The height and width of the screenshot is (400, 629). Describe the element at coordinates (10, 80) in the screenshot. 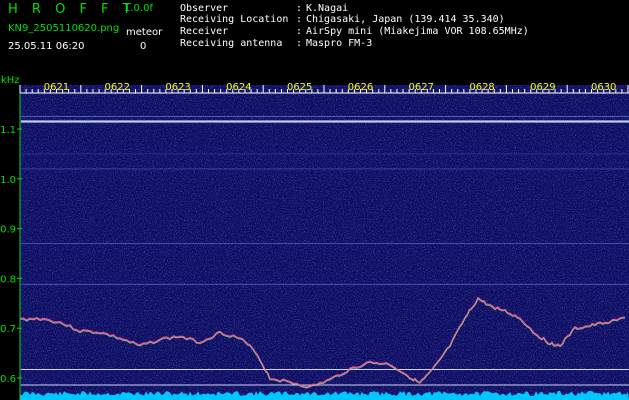

I see `y-axis-unit: kHz` at that location.